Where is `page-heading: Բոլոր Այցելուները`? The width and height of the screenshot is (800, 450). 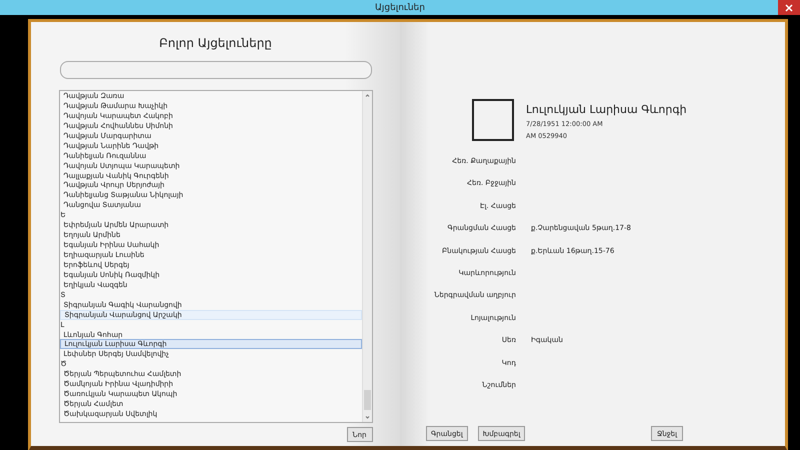
page-heading: Բոլոր Այցելուները is located at coordinates (215, 43).